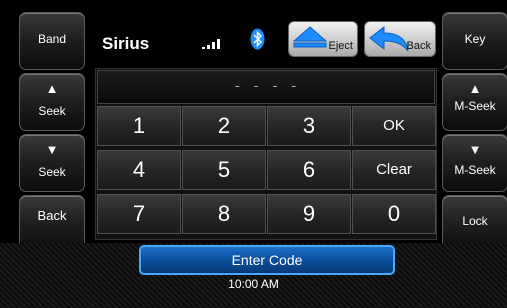  Describe the element at coordinates (257, 39) in the screenshot. I see `bluetooth-icon` at that location.